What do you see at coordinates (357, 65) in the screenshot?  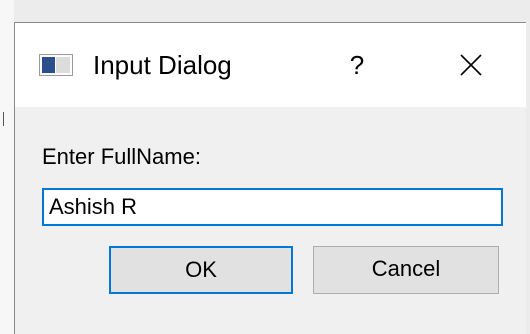 I see `help-button: ?` at bounding box center [357, 65].